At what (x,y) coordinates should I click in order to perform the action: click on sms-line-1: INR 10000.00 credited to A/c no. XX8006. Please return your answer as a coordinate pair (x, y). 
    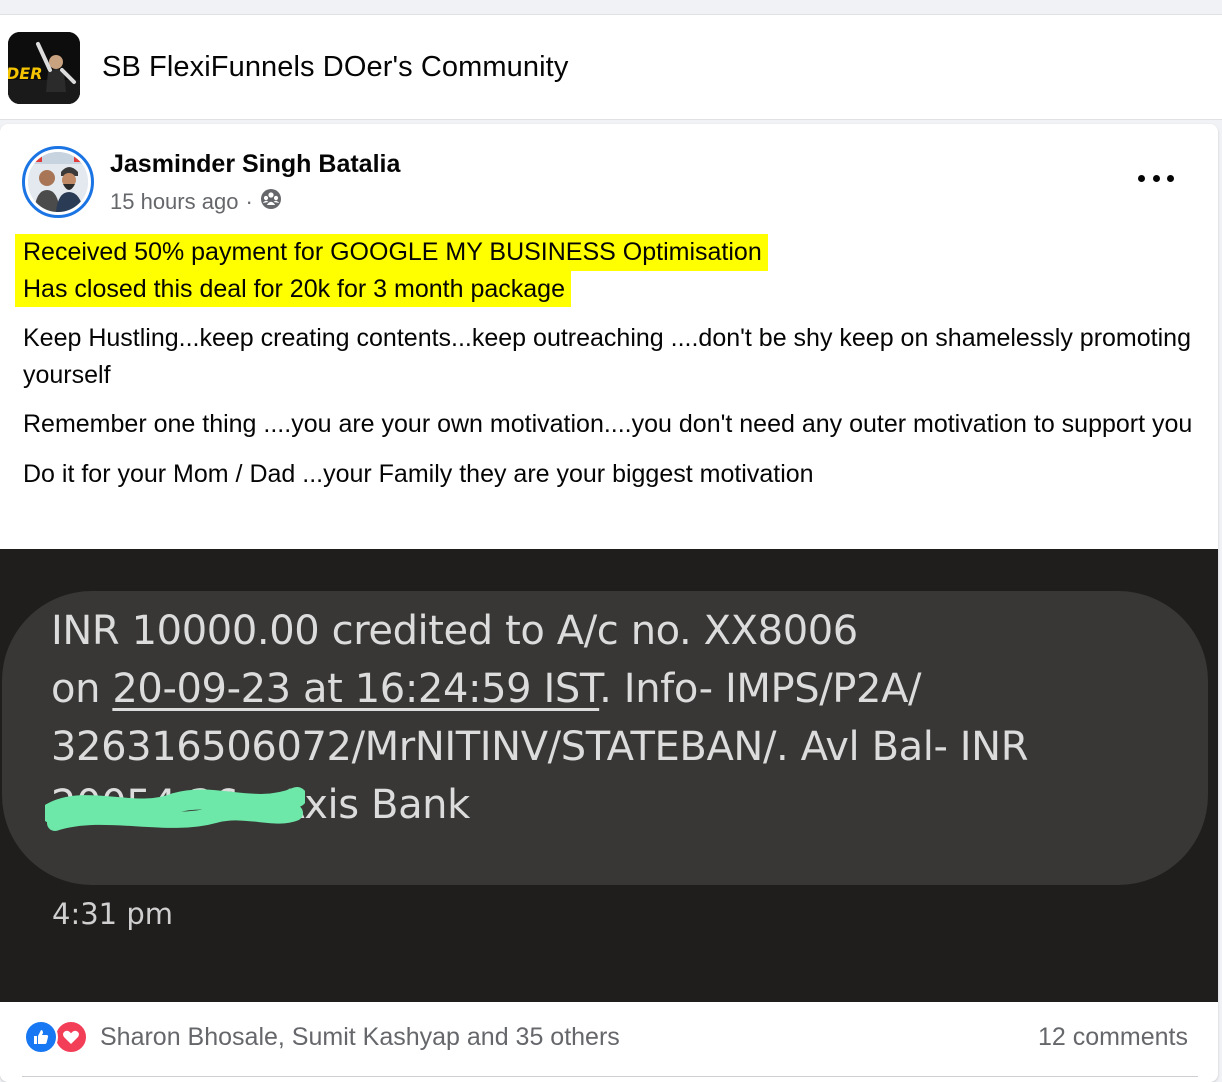
    Looking at the image, I should click on (454, 631).